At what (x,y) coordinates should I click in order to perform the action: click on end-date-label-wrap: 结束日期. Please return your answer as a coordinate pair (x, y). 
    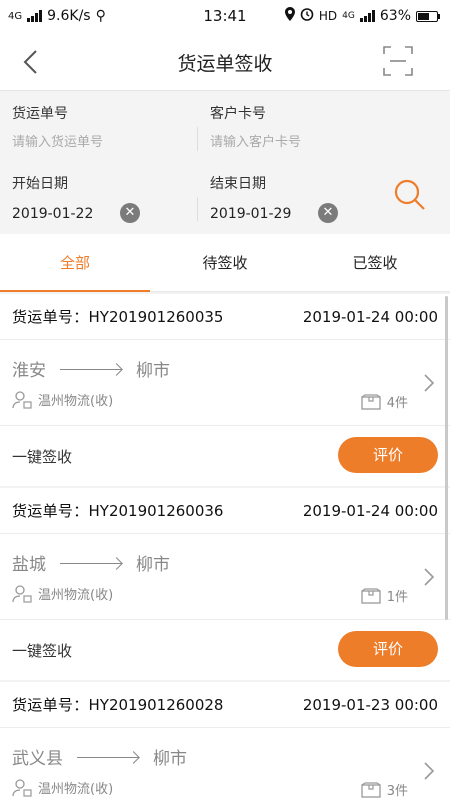
    Looking at the image, I should click on (238, 183).